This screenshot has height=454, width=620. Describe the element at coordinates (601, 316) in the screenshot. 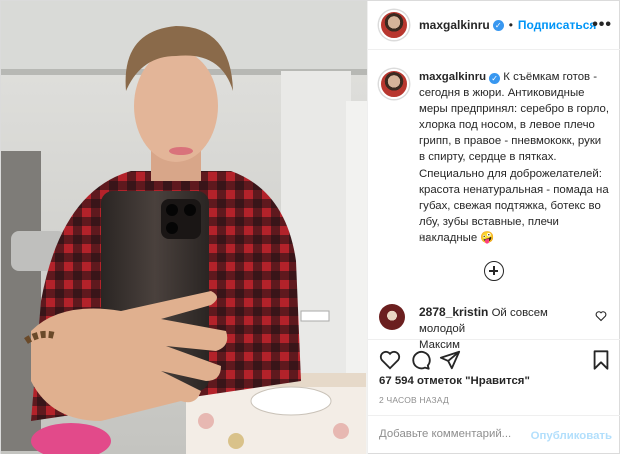

I see `comment-like-icon` at that location.